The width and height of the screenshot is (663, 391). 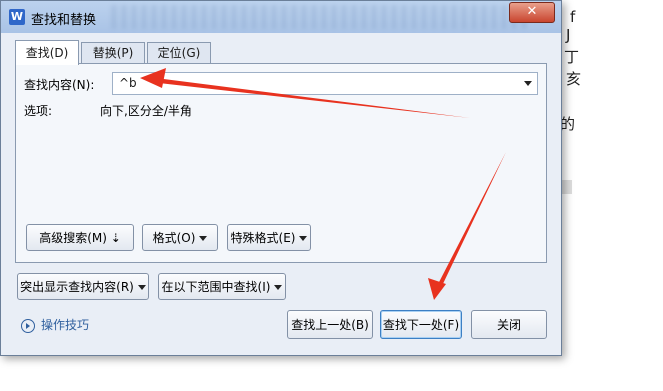 I want to click on tab-replace: 替换(P), so click(x=113, y=53).